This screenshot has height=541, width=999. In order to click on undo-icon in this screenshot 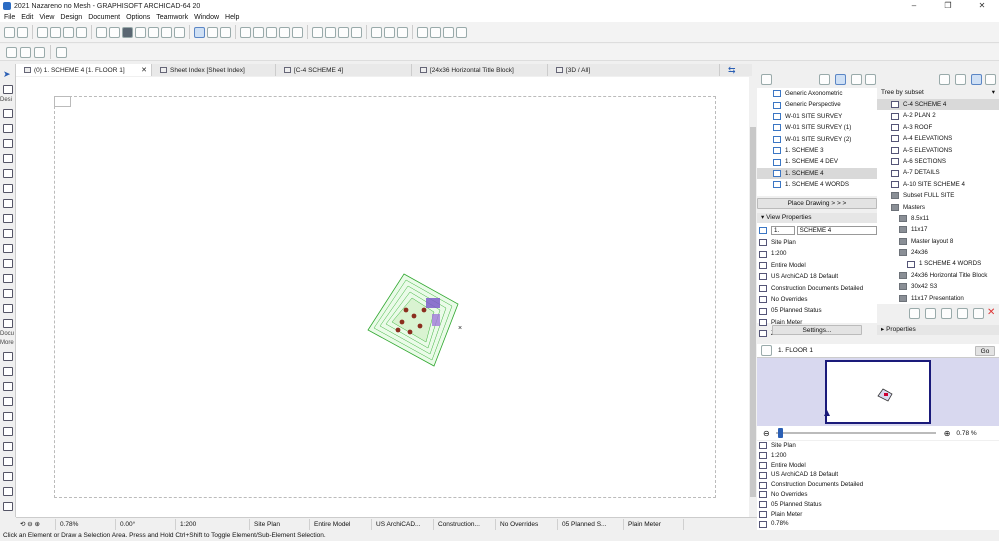, I will do `click(9, 32)`.